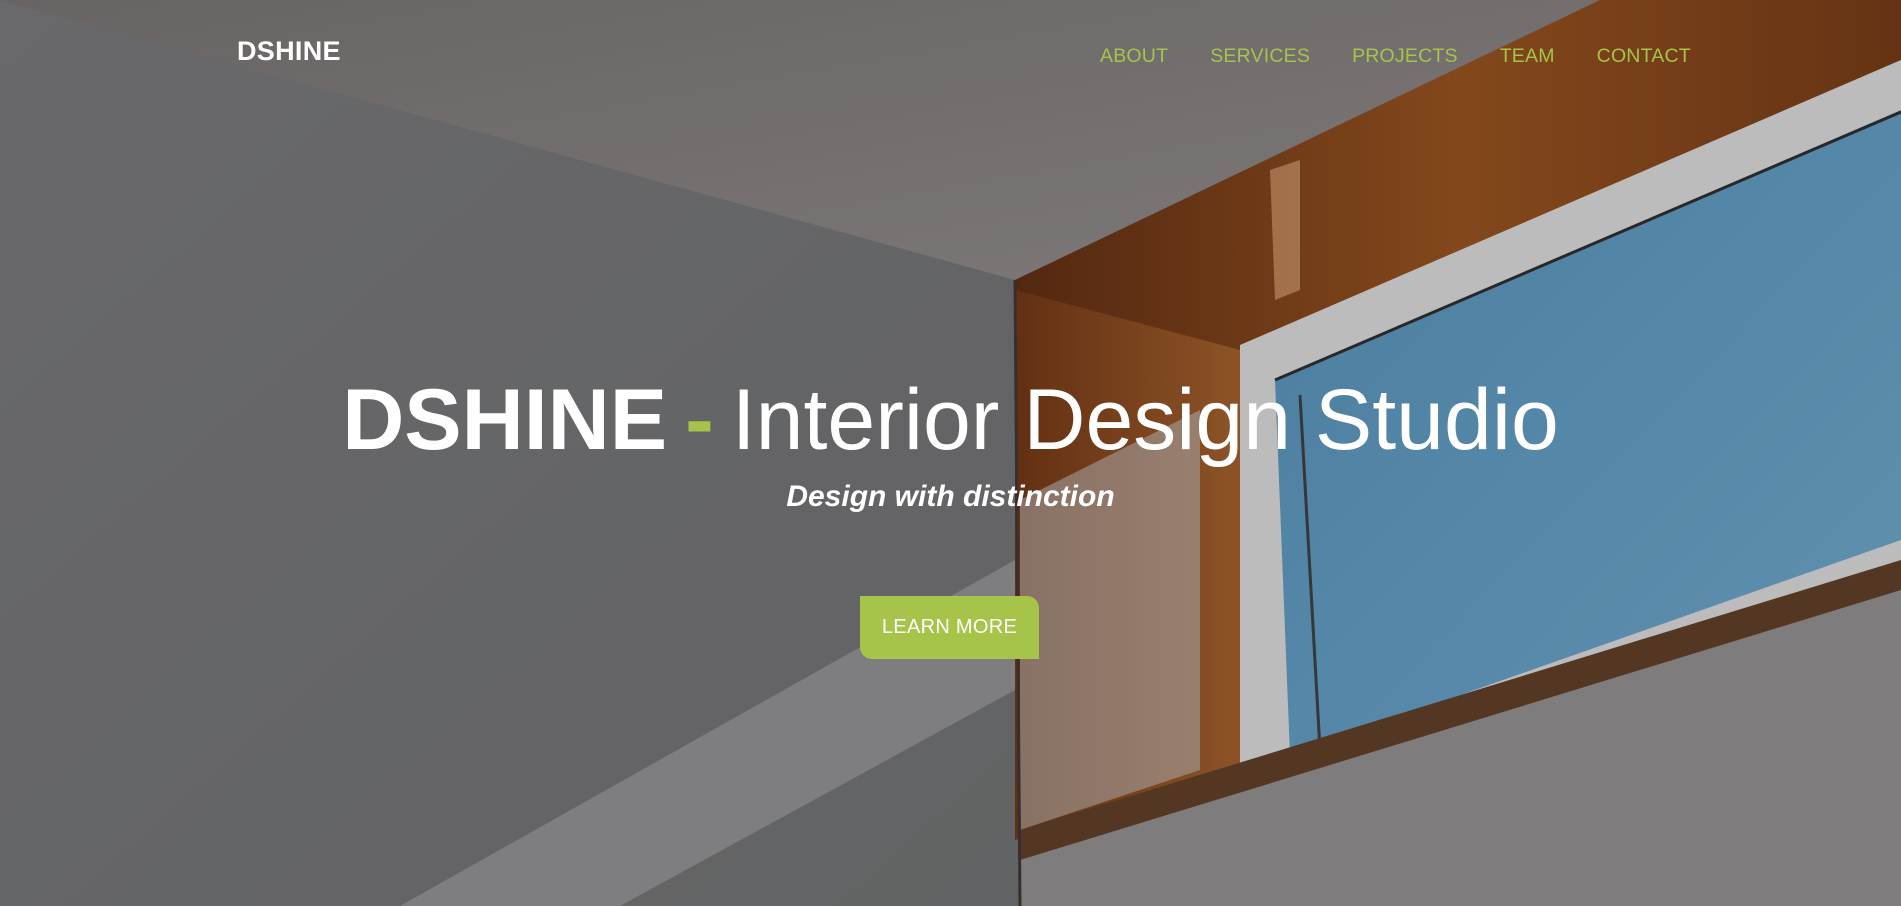  What do you see at coordinates (1145, 420) in the screenshot?
I see `hero-title-rest: Interior Design Studio` at bounding box center [1145, 420].